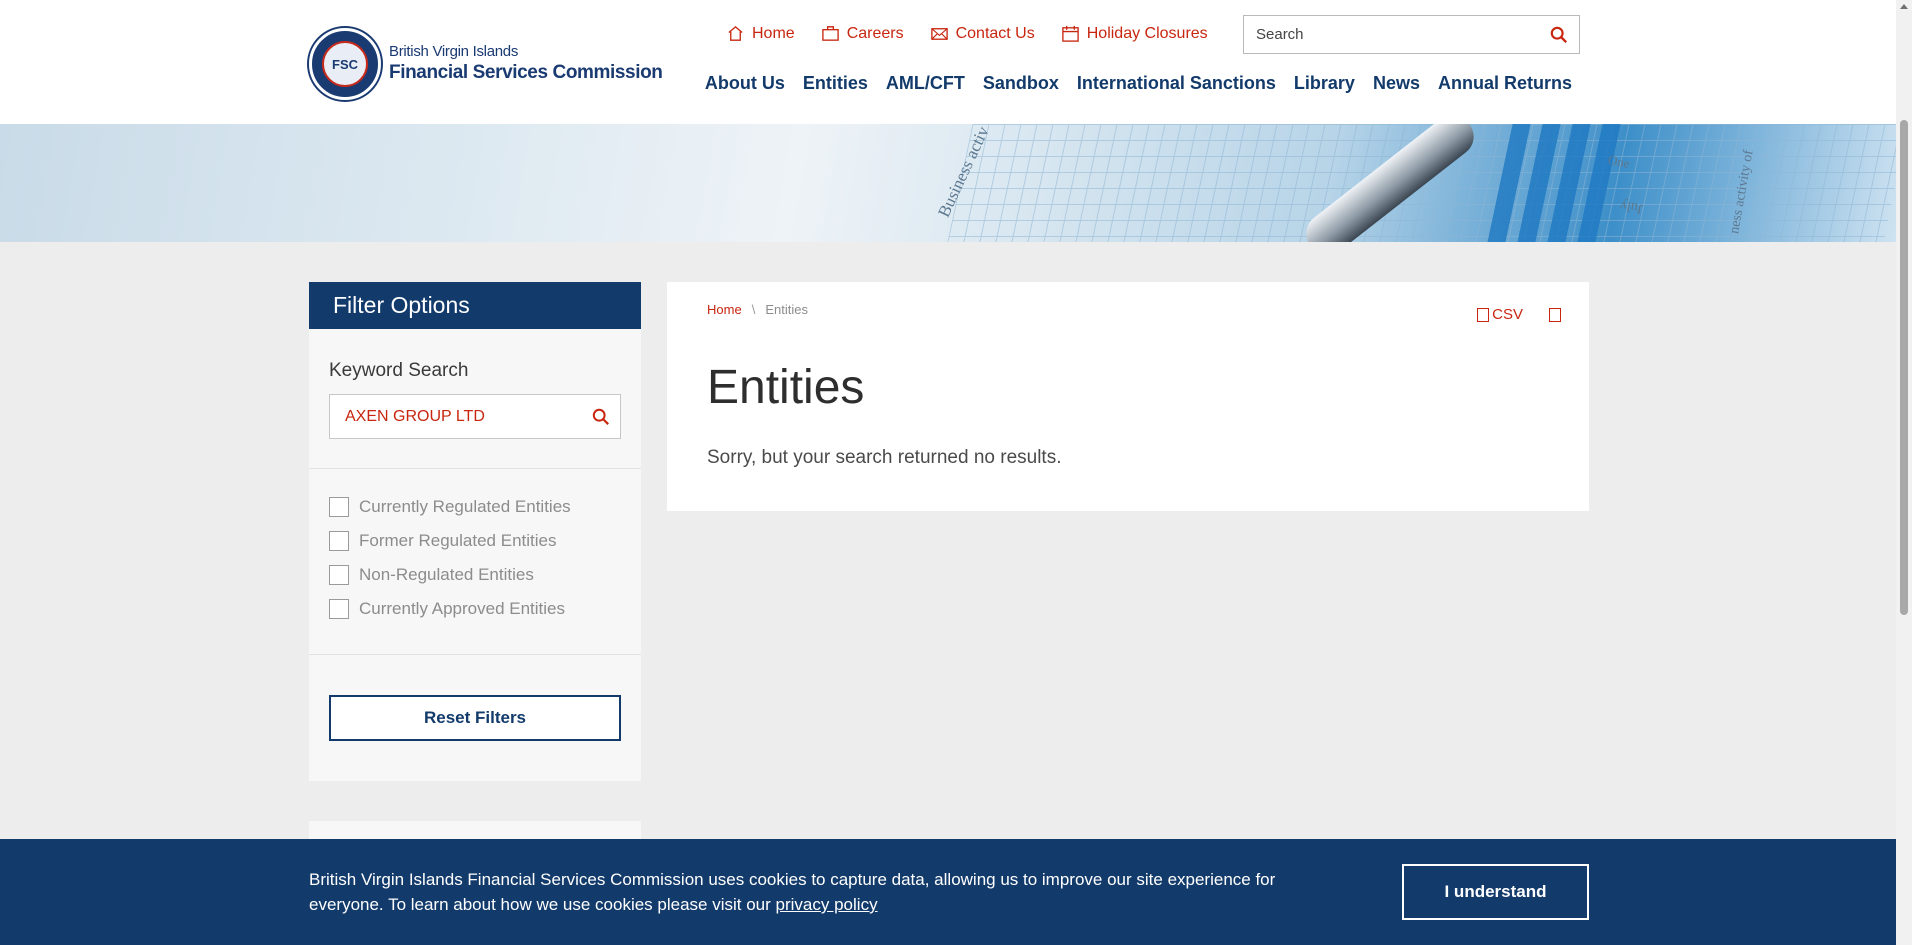 The height and width of the screenshot is (945, 1912). I want to click on util-link-careers: Careers, so click(862, 33).